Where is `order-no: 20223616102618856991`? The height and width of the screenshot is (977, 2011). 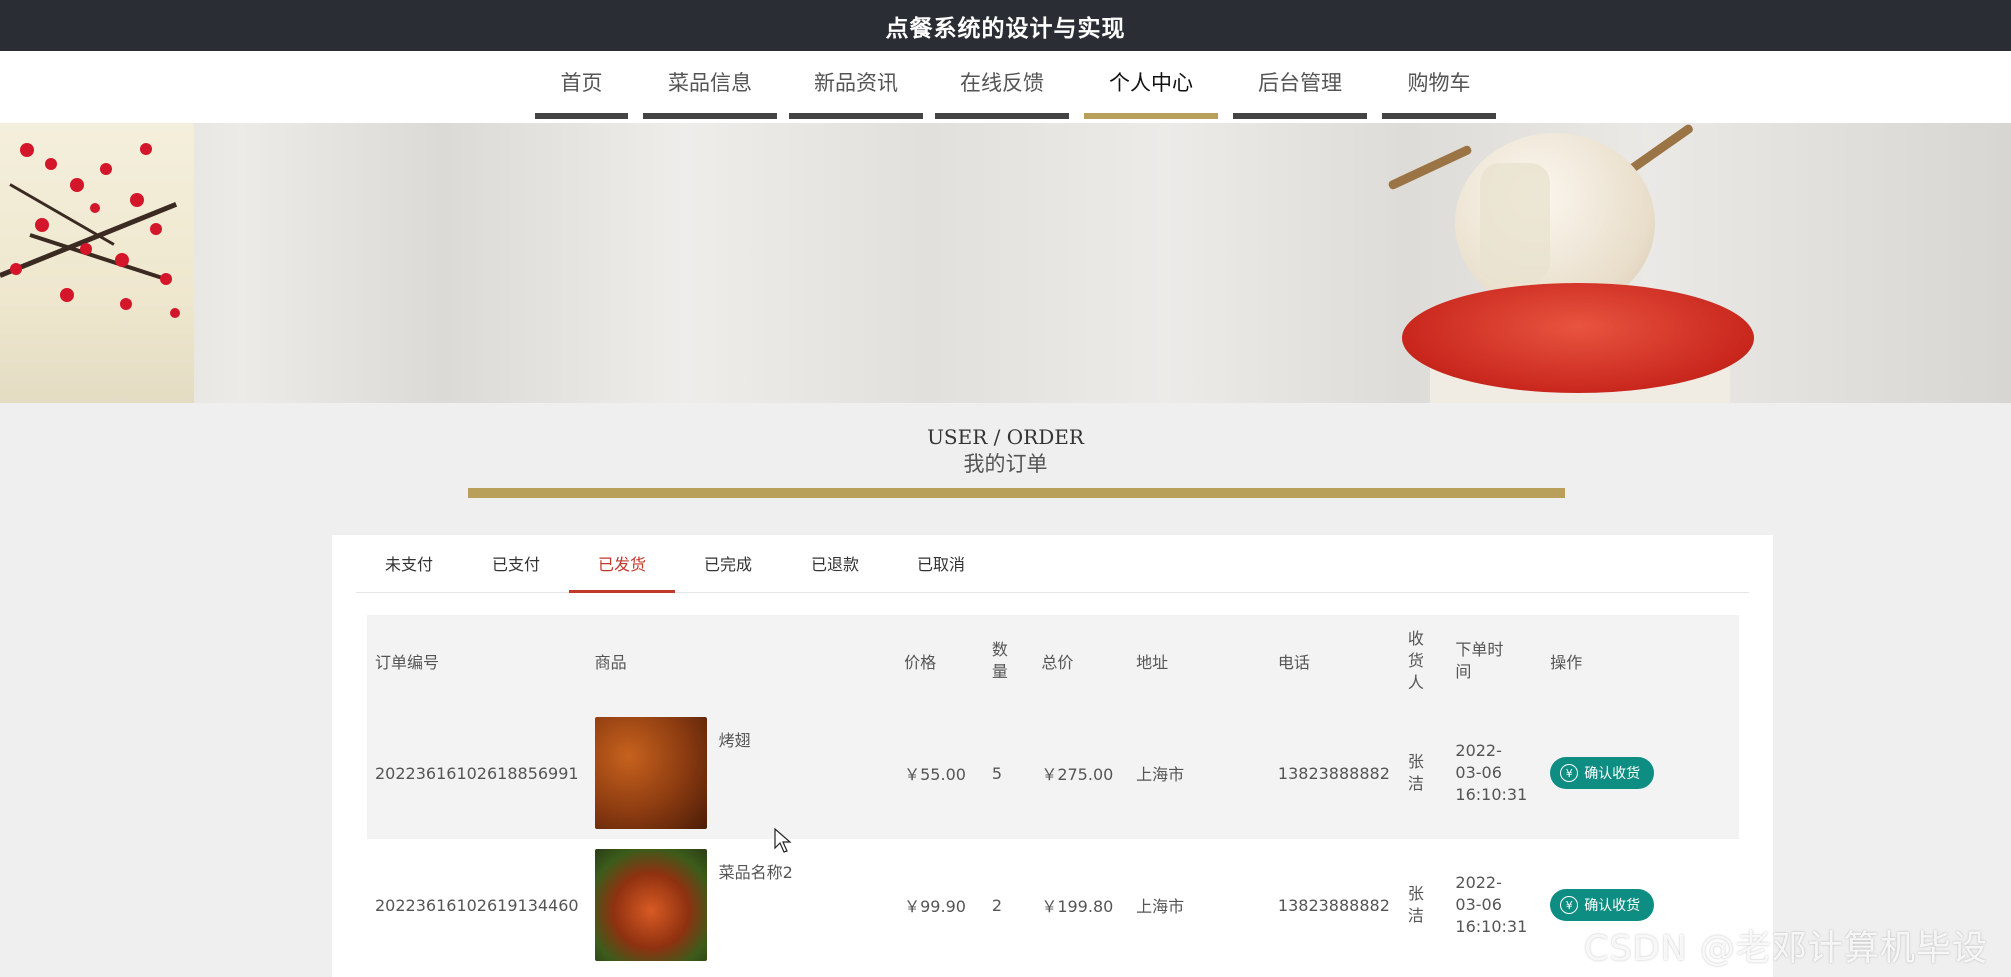 order-no: 20223616102618856991 is located at coordinates (477, 773).